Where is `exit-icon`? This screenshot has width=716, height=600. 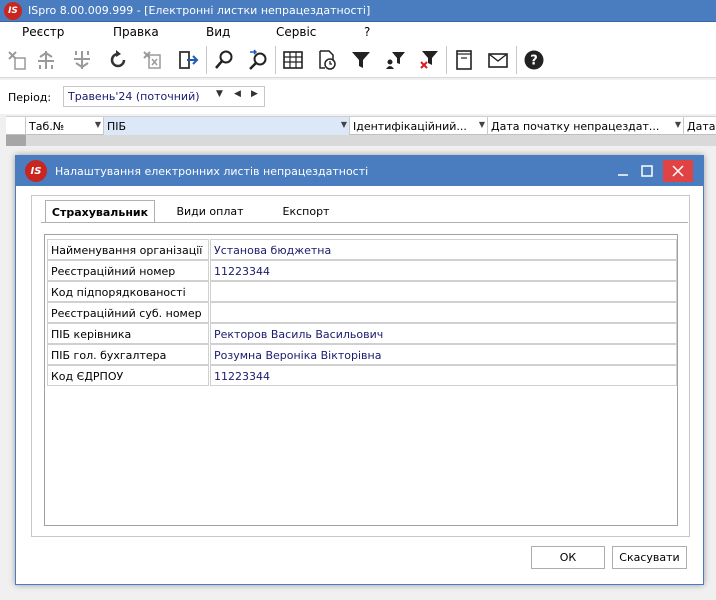
exit-icon is located at coordinates (188, 60).